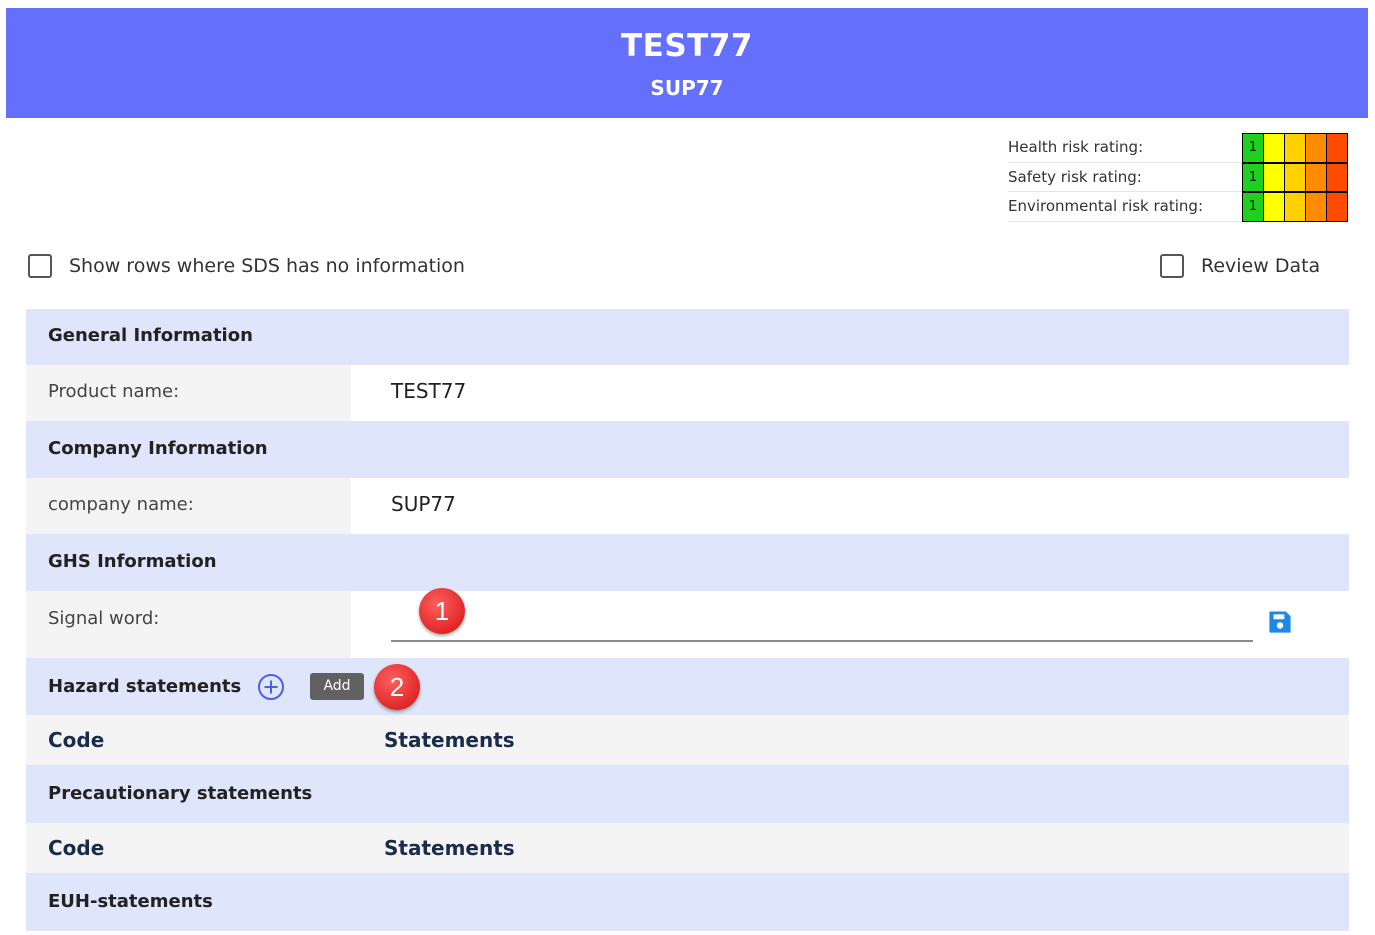 The image size is (1375, 935). I want to click on row-product-name: Product name: TEST77, so click(687, 393).